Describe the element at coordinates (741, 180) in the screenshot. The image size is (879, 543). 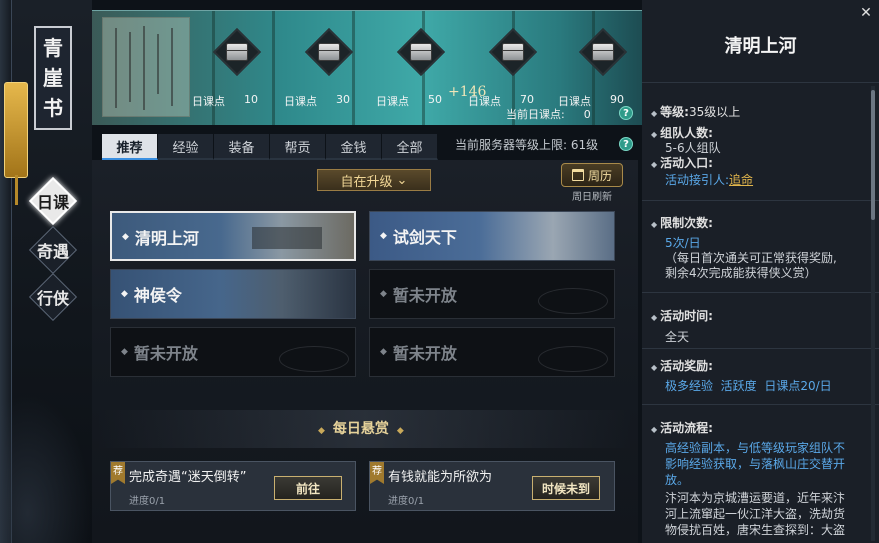
I see `npc-link: 追命` at that location.